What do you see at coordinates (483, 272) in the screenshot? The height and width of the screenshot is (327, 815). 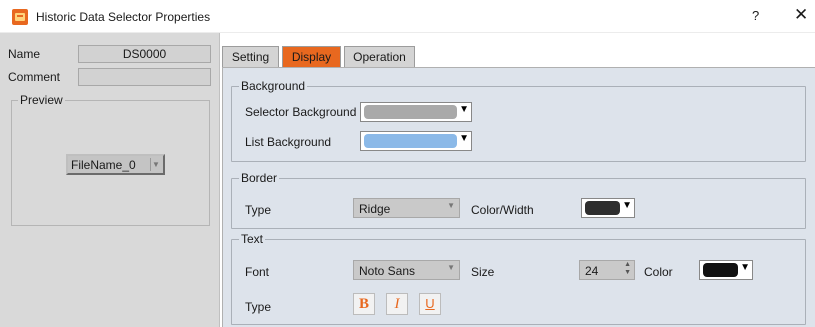 I see `size-label: Size` at bounding box center [483, 272].